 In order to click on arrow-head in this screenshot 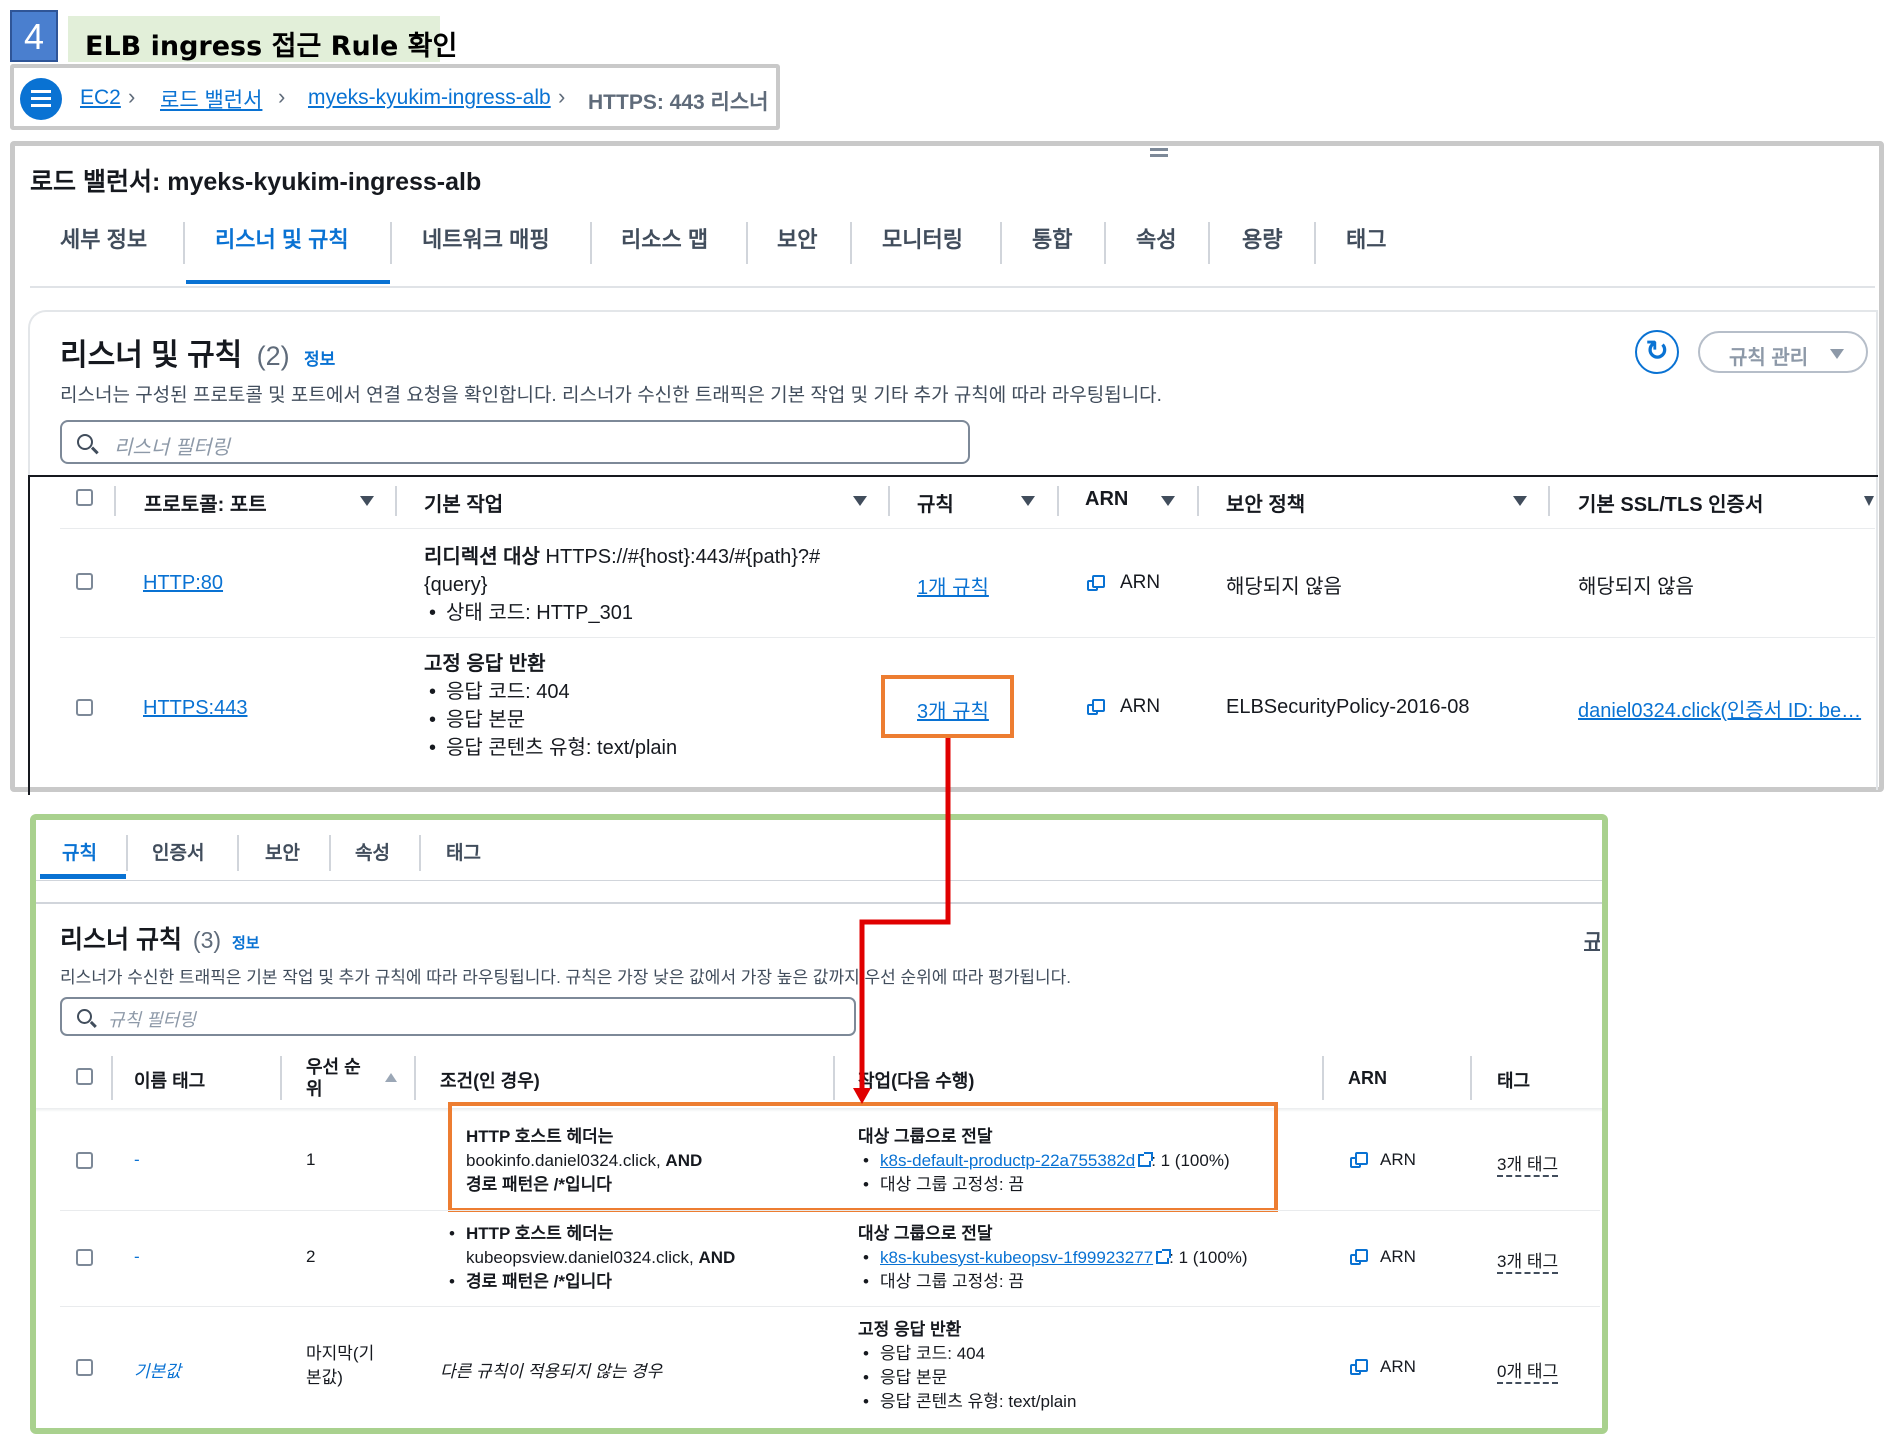, I will do `click(862, 1096)`.